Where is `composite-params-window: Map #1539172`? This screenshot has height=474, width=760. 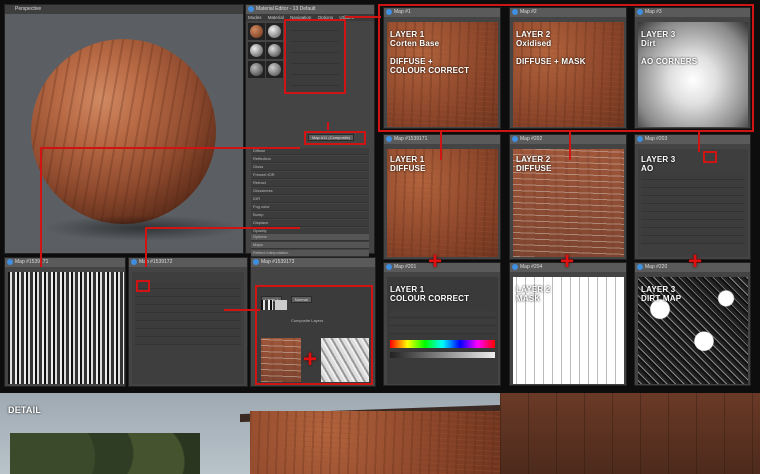
composite-params-window: Map #1539172 is located at coordinates (188, 322).